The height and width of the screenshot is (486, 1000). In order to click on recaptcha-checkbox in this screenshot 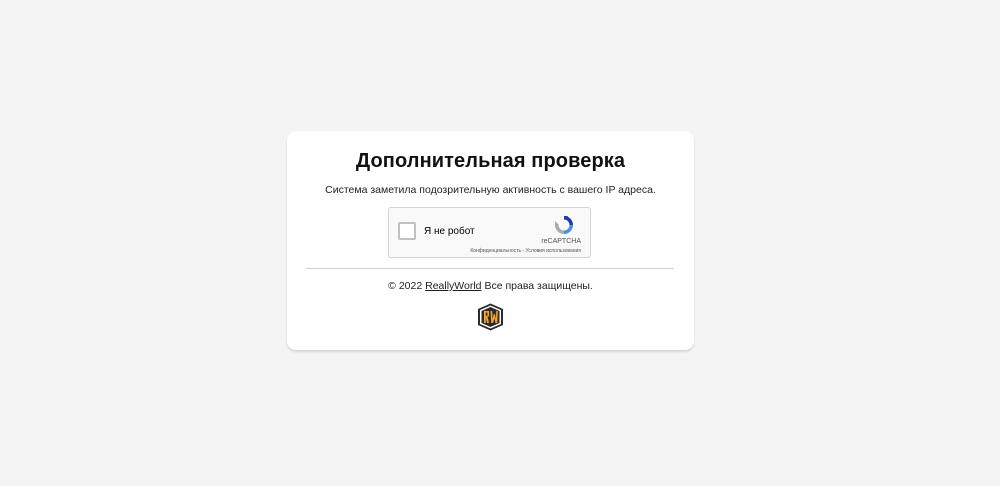, I will do `click(407, 231)`.